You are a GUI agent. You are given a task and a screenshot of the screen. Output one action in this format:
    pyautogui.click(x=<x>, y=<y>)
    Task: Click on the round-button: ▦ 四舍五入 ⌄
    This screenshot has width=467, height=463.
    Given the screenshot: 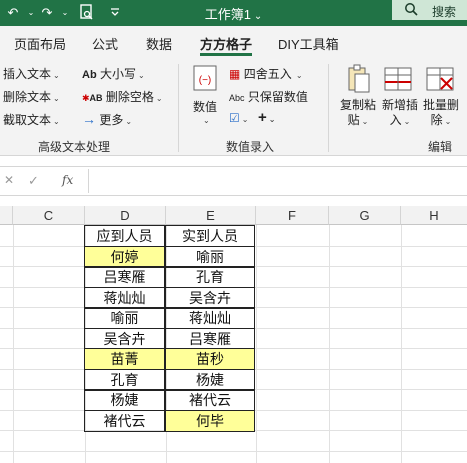 What is the action you would take?
    pyautogui.click(x=266, y=73)
    